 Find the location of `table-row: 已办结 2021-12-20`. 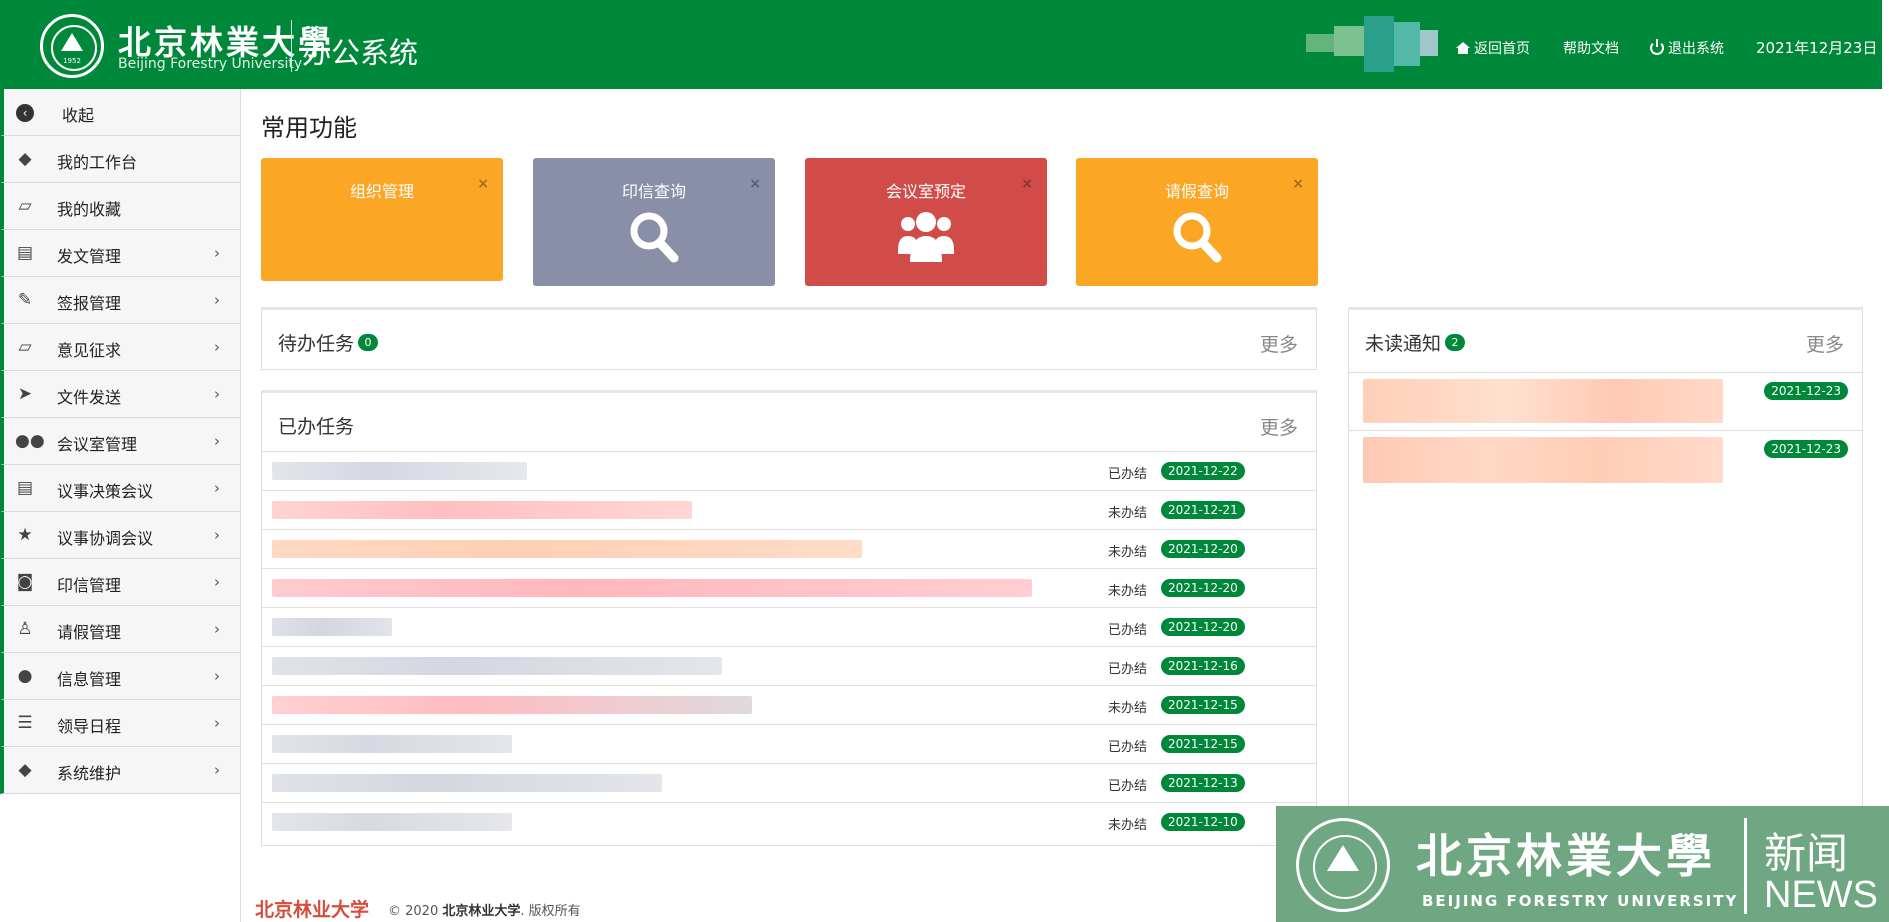

table-row: 已办结 2021-12-20 is located at coordinates (789, 626).